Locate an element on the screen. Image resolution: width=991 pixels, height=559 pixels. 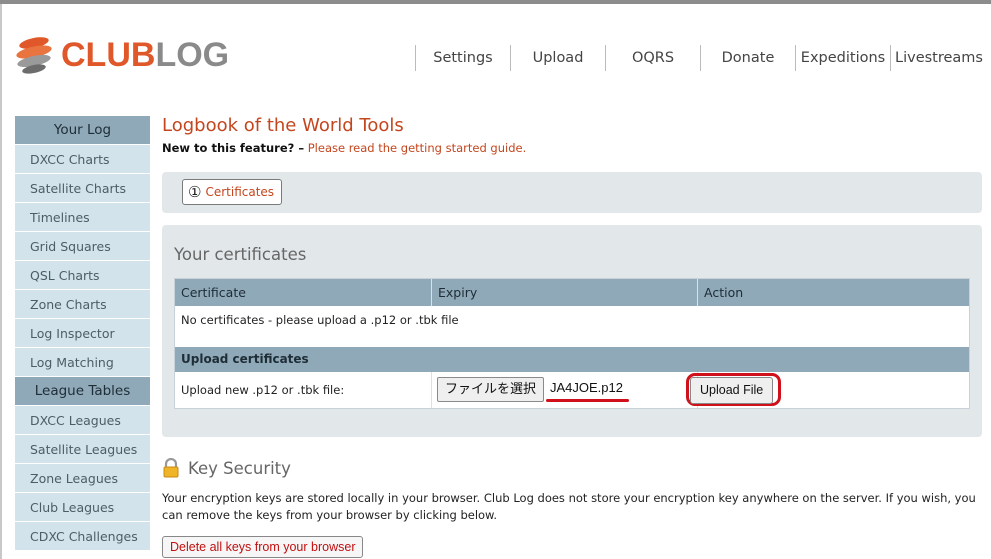
clublog-logo: CLUBLOG is located at coordinates (122, 55).